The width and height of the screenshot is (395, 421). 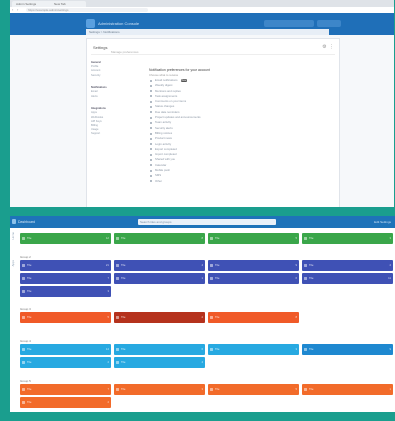 What do you see at coordinates (347, 278) in the screenshot?
I see `dashboard-tile: Tile 11` at bounding box center [347, 278].